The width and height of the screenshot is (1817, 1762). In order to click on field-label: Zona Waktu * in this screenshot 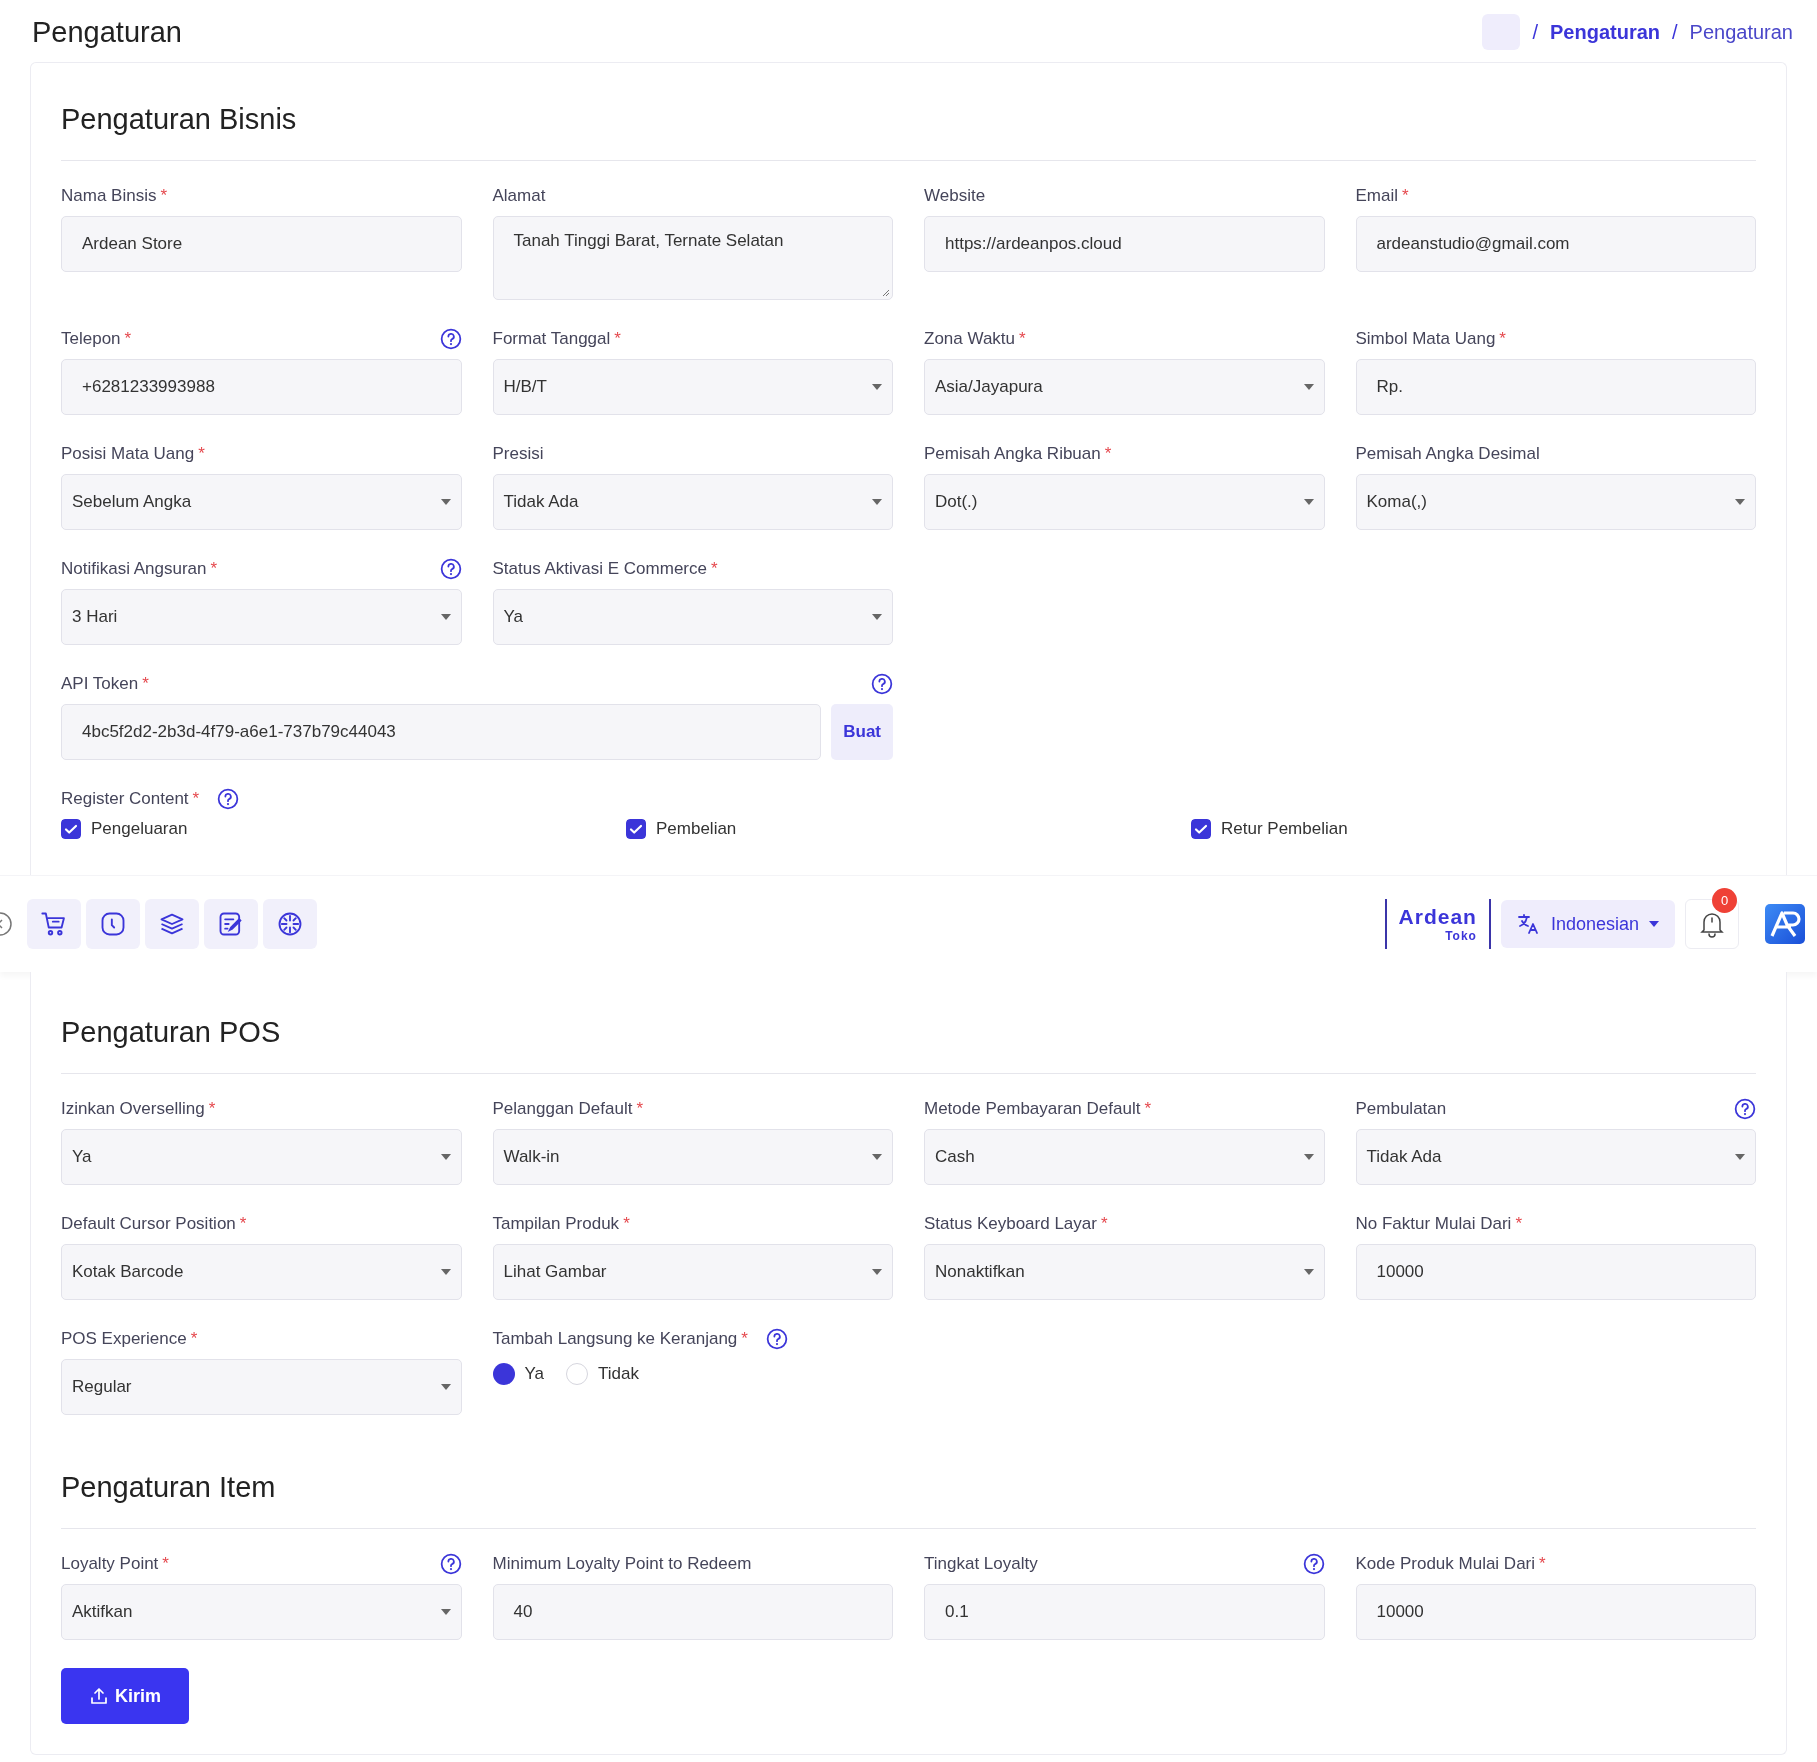, I will do `click(975, 339)`.